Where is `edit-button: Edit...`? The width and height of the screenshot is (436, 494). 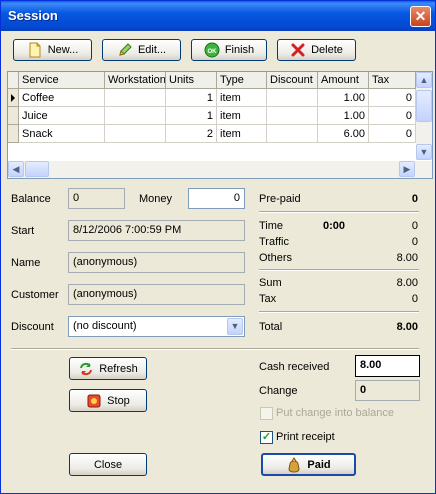 edit-button: Edit... is located at coordinates (141, 50).